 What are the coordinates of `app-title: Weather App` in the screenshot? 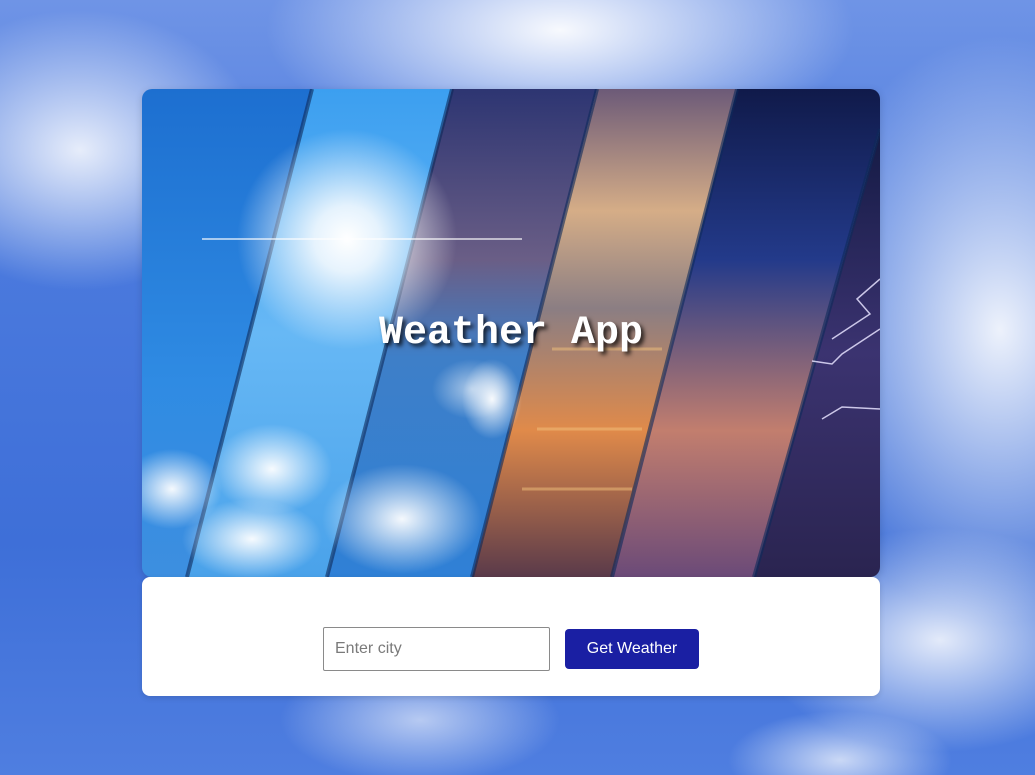 It's located at (511, 333).